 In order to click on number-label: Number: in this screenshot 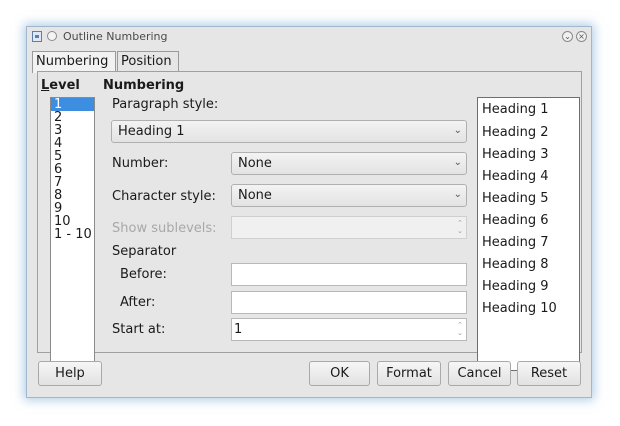, I will do `click(140, 163)`.